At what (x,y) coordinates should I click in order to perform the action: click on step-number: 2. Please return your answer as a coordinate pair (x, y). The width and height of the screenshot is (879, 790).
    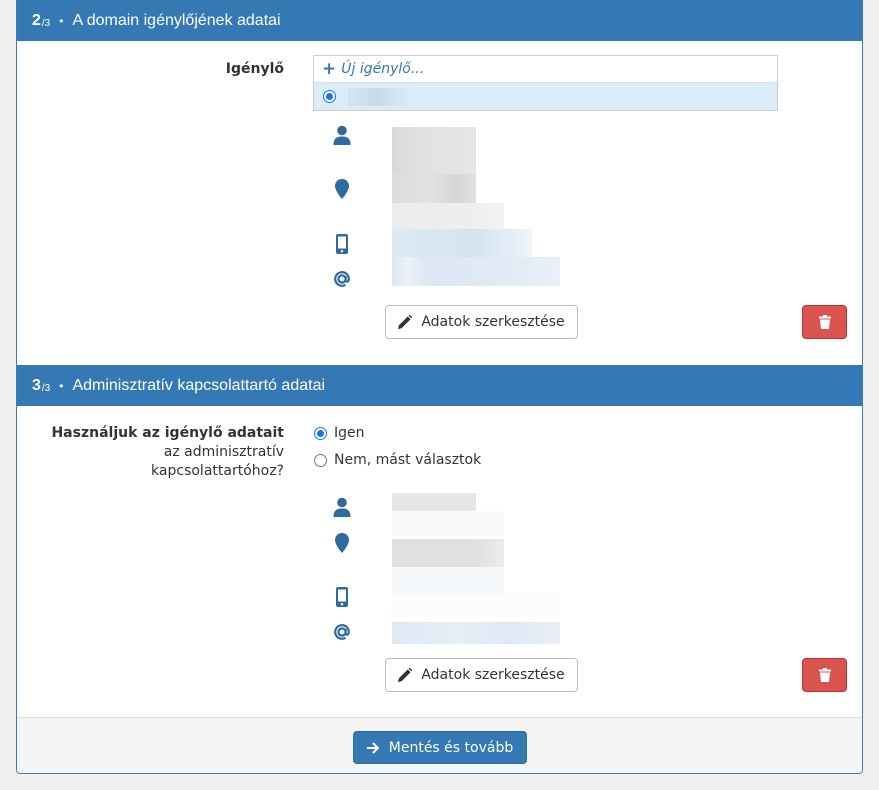
    Looking at the image, I should click on (36, 20).